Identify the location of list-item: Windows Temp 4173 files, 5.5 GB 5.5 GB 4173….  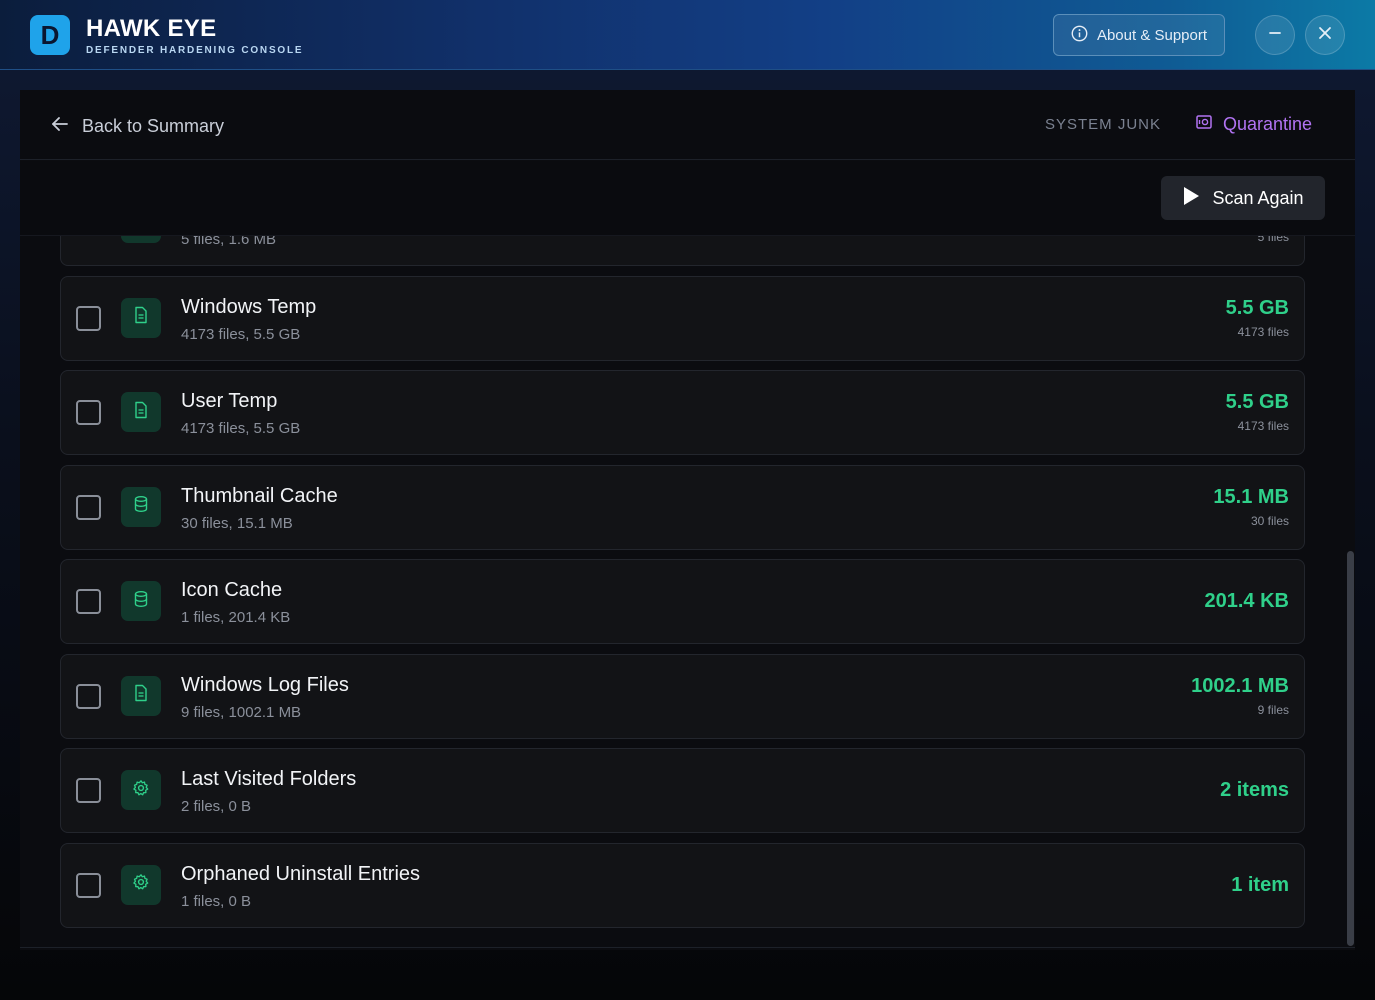
(682, 318).